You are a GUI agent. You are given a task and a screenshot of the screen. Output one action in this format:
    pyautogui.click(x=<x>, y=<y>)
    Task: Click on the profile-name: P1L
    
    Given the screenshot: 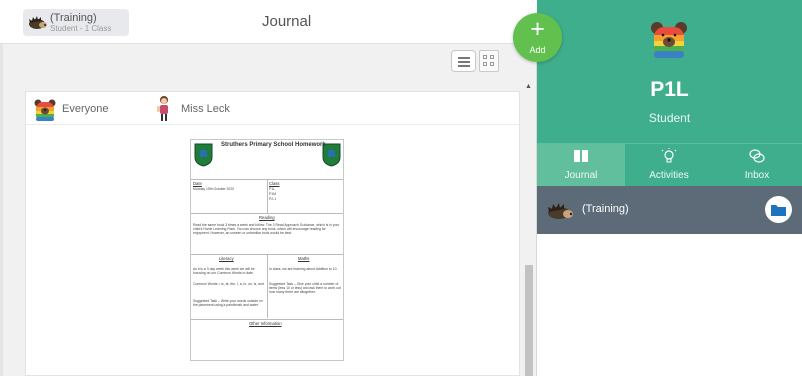 What is the action you would take?
    pyautogui.click(x=669, y=89)
    